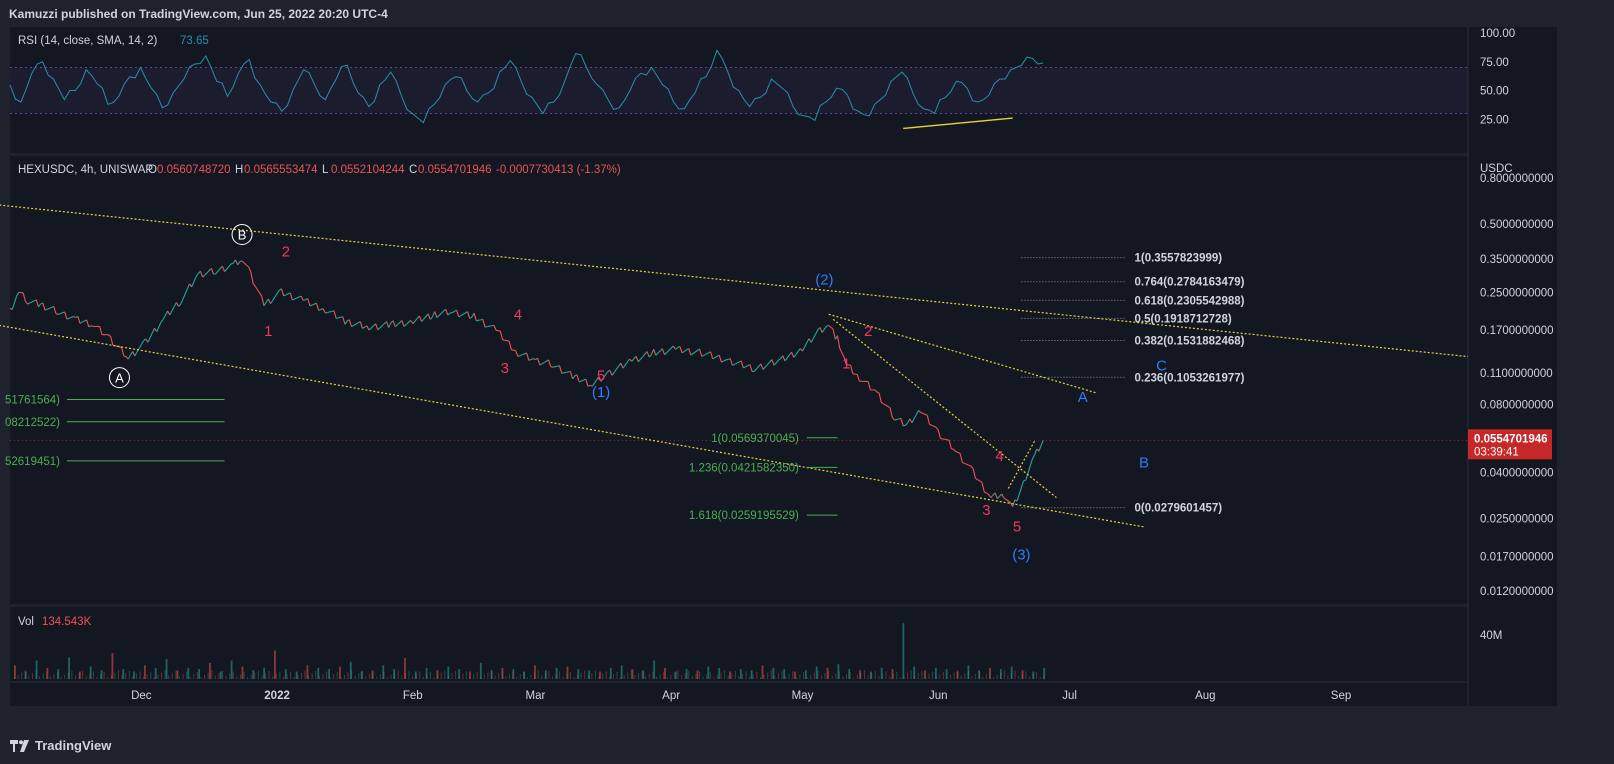 The width and height of the screenshot is (1614, 764). I want to click on price-axis-label: 0.1700000000, so click(1517, 331).